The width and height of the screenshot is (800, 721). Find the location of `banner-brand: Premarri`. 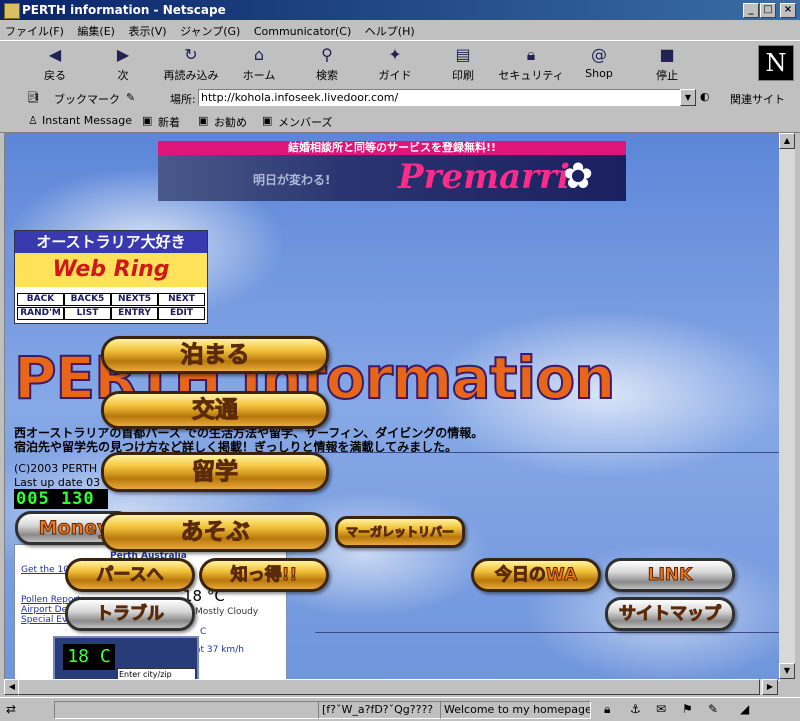

banner-brand: Premarri is located at coordinates (484, 177).